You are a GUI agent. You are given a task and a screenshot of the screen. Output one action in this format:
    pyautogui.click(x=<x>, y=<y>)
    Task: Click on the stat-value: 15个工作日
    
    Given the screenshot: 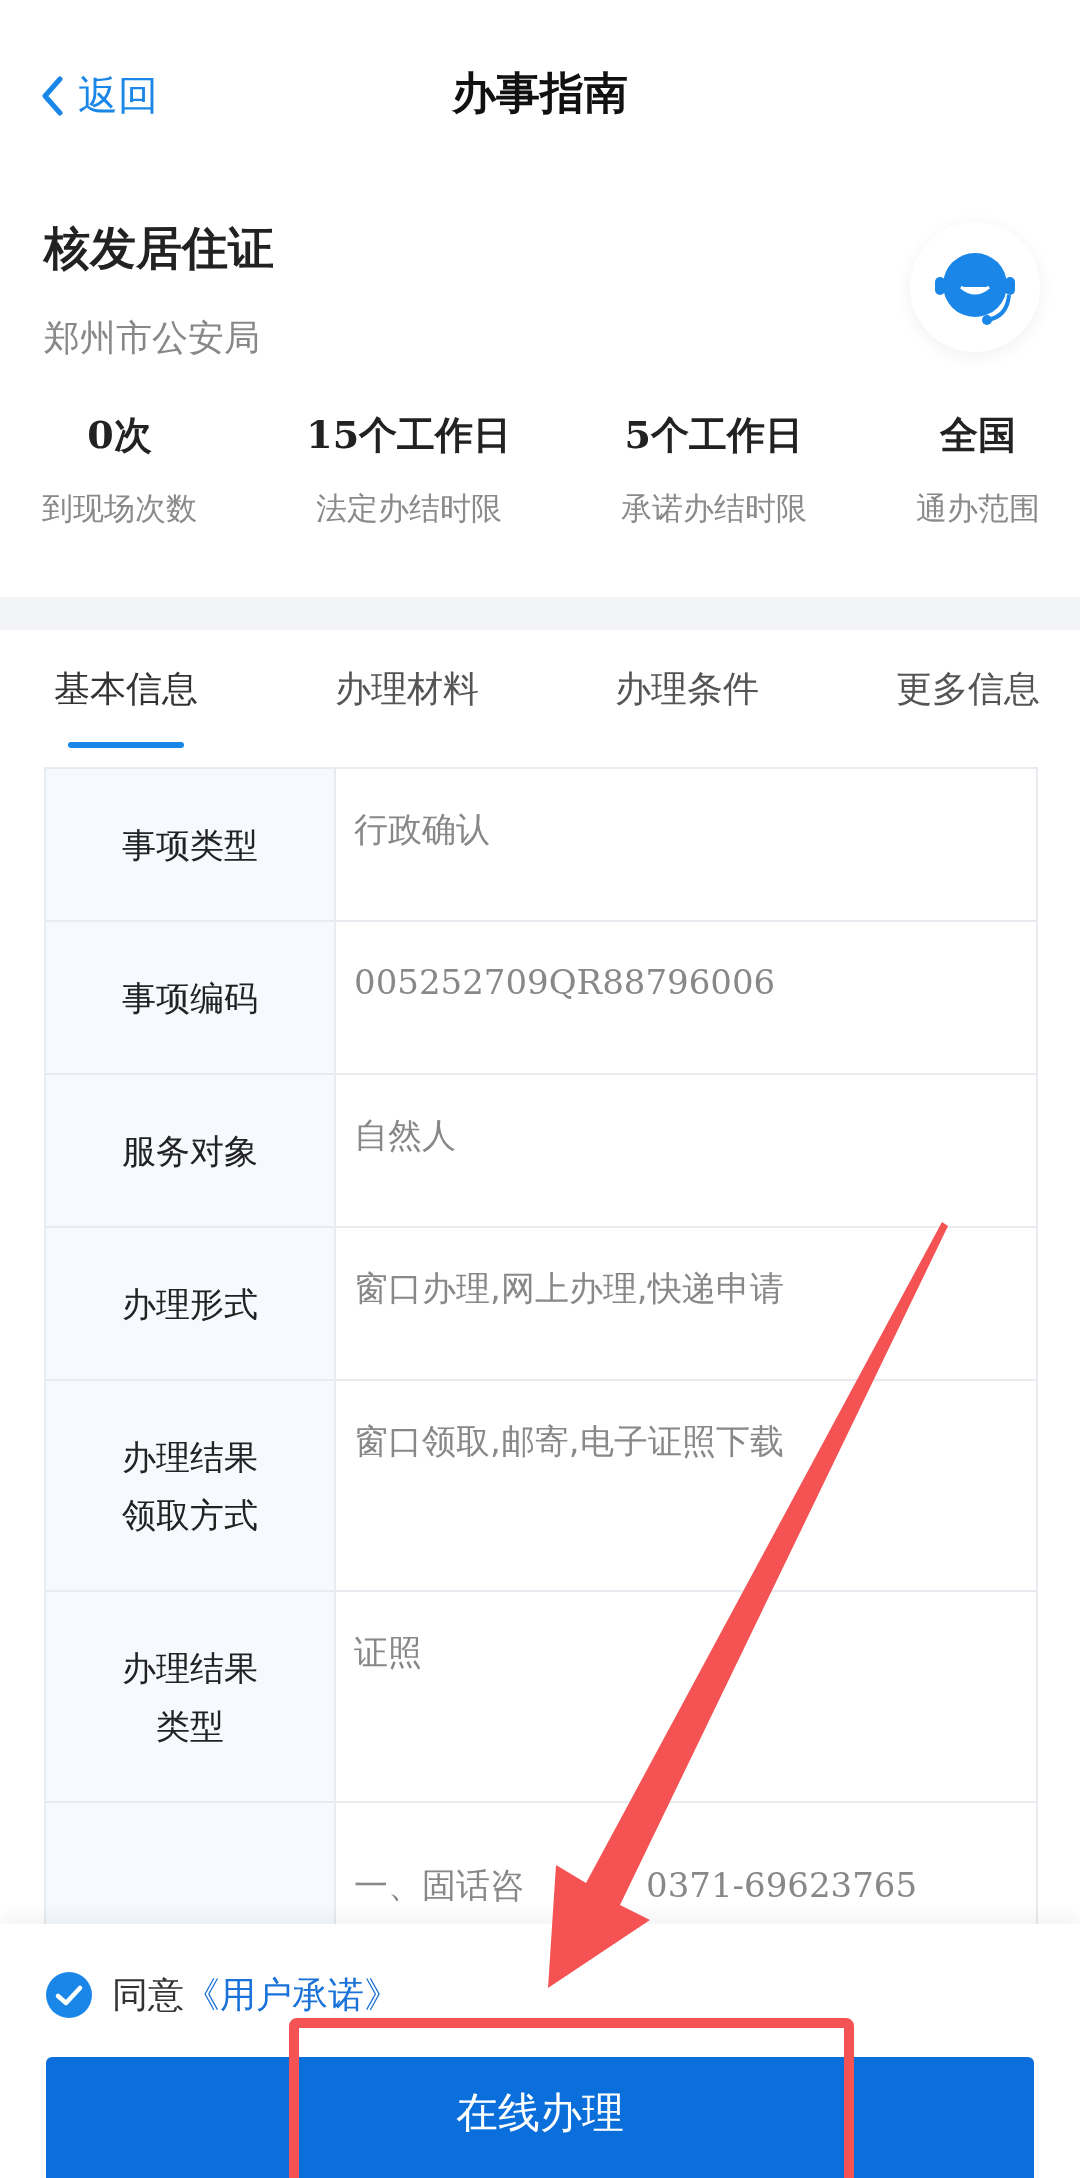 What is the action you would take?
    pyautogui.click(x=409, y=435)
    